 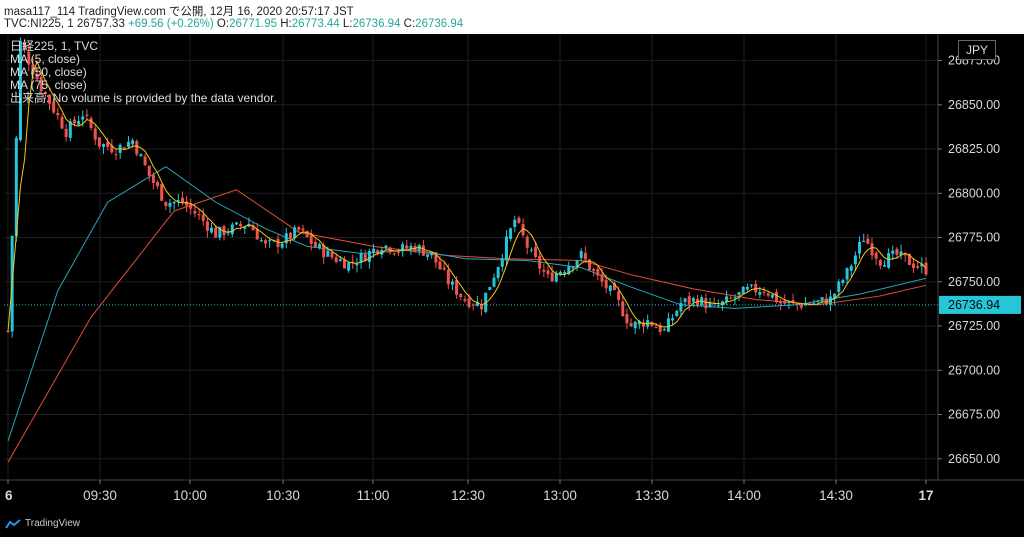 What do you see at coordinates (100, 24) in the screenshot?
I see `last-price: 26757.33` at bounding box center [100, 24].